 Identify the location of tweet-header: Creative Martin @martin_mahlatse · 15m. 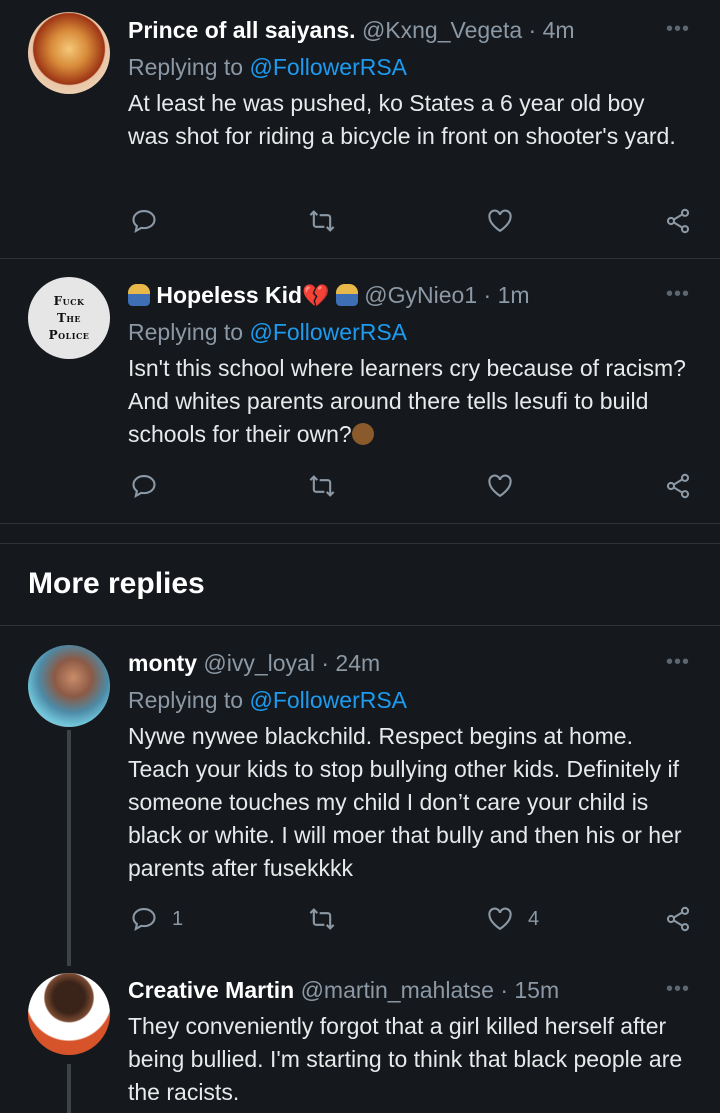
(343, 990).